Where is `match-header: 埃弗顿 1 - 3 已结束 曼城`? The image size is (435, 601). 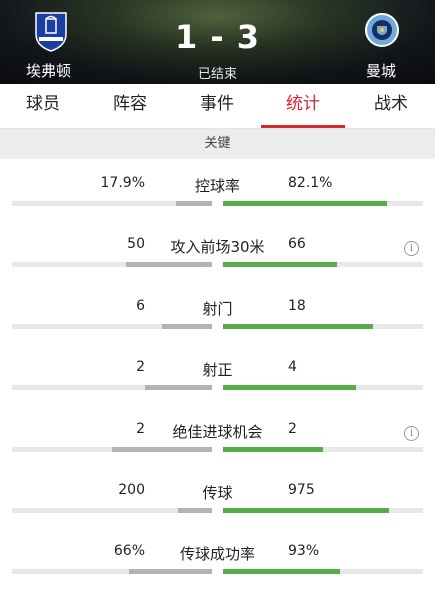 match-header: 埃弗顿 1 - 3 已结束 曼城 is located at coordinates (217, 42).